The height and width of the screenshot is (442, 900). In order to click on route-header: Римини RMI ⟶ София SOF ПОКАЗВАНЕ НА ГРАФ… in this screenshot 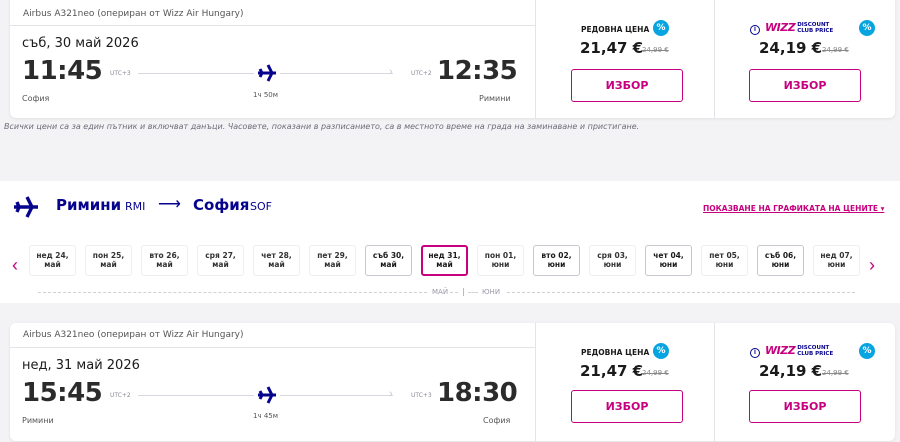, I will do `click(450, 209)`.